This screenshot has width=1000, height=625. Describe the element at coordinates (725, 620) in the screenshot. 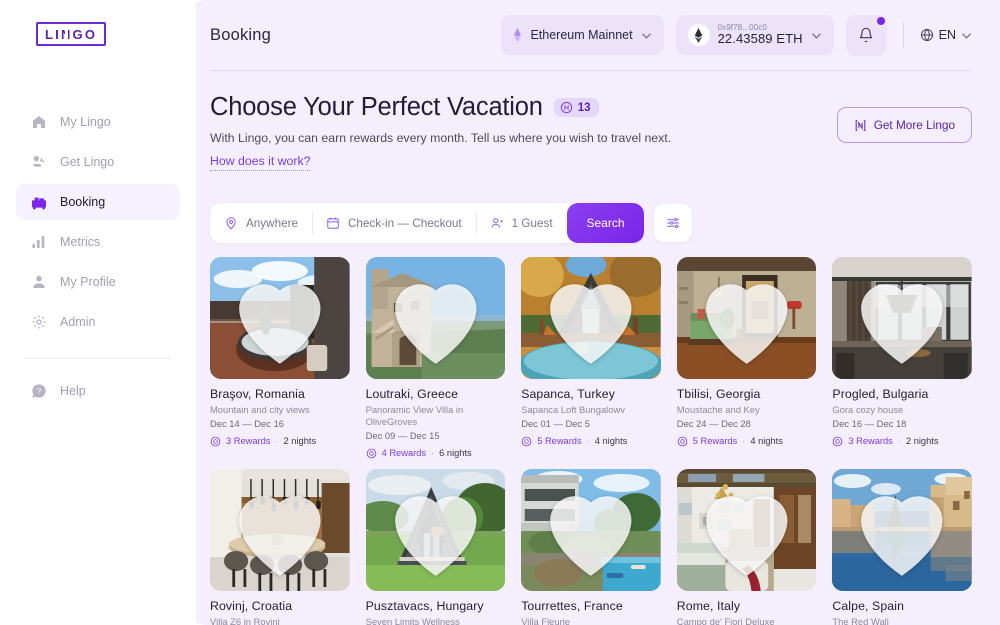

I see `listing-subtitle: Campo de' Fiori Deluxe Apartment` at that location.